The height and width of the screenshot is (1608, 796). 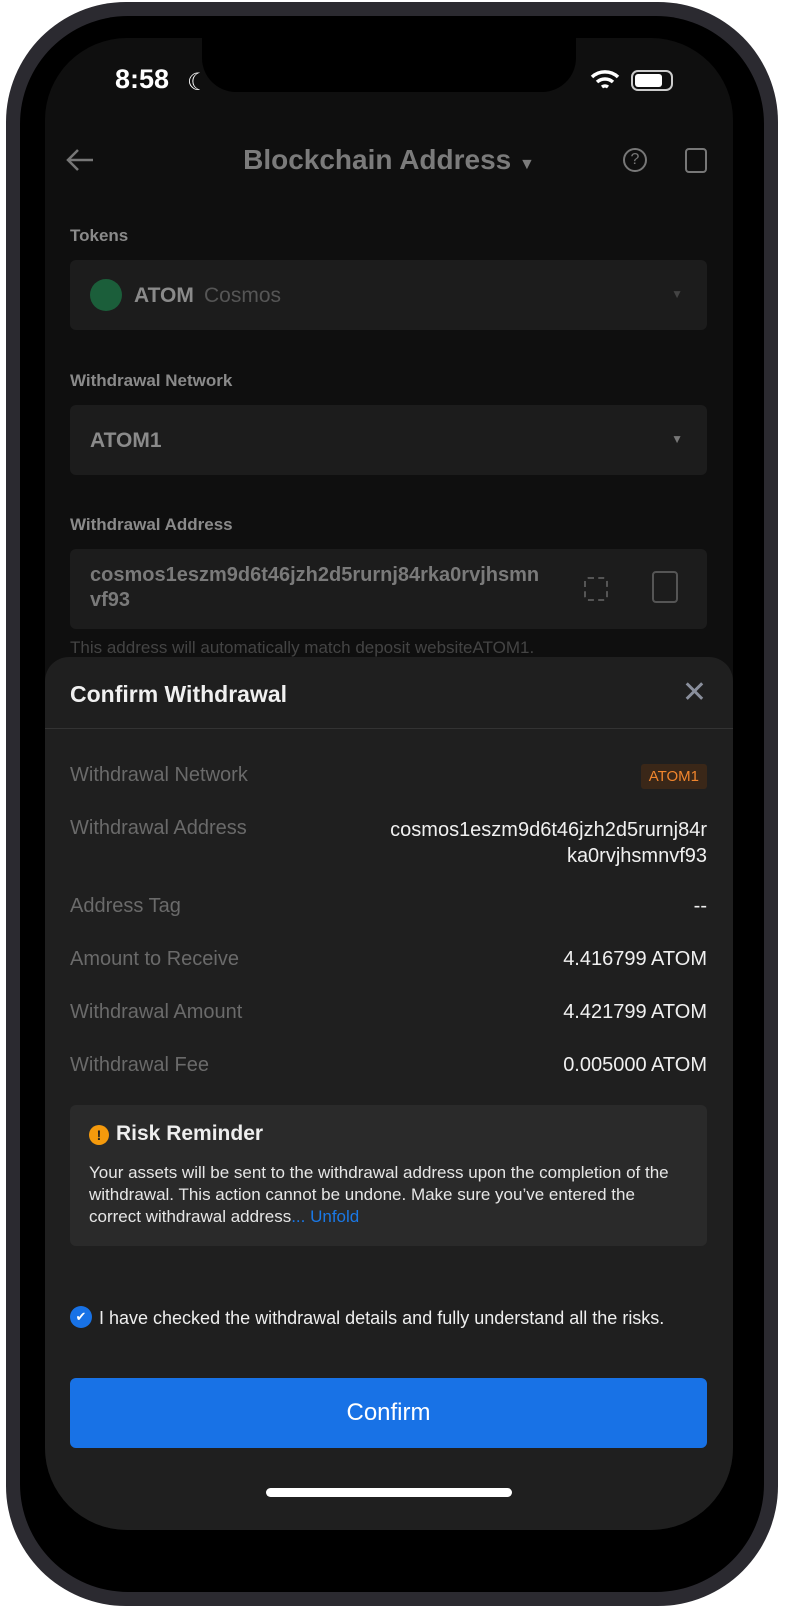 I want to click on history-icon, so click(x=696, y=160).